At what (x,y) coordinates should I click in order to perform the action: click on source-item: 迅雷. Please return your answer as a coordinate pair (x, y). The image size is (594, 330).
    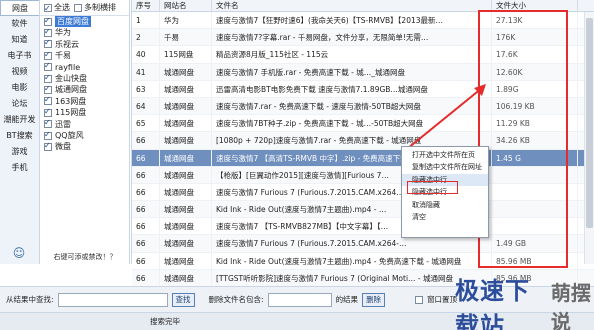
    Looking at the image, I should click on (84, 123).